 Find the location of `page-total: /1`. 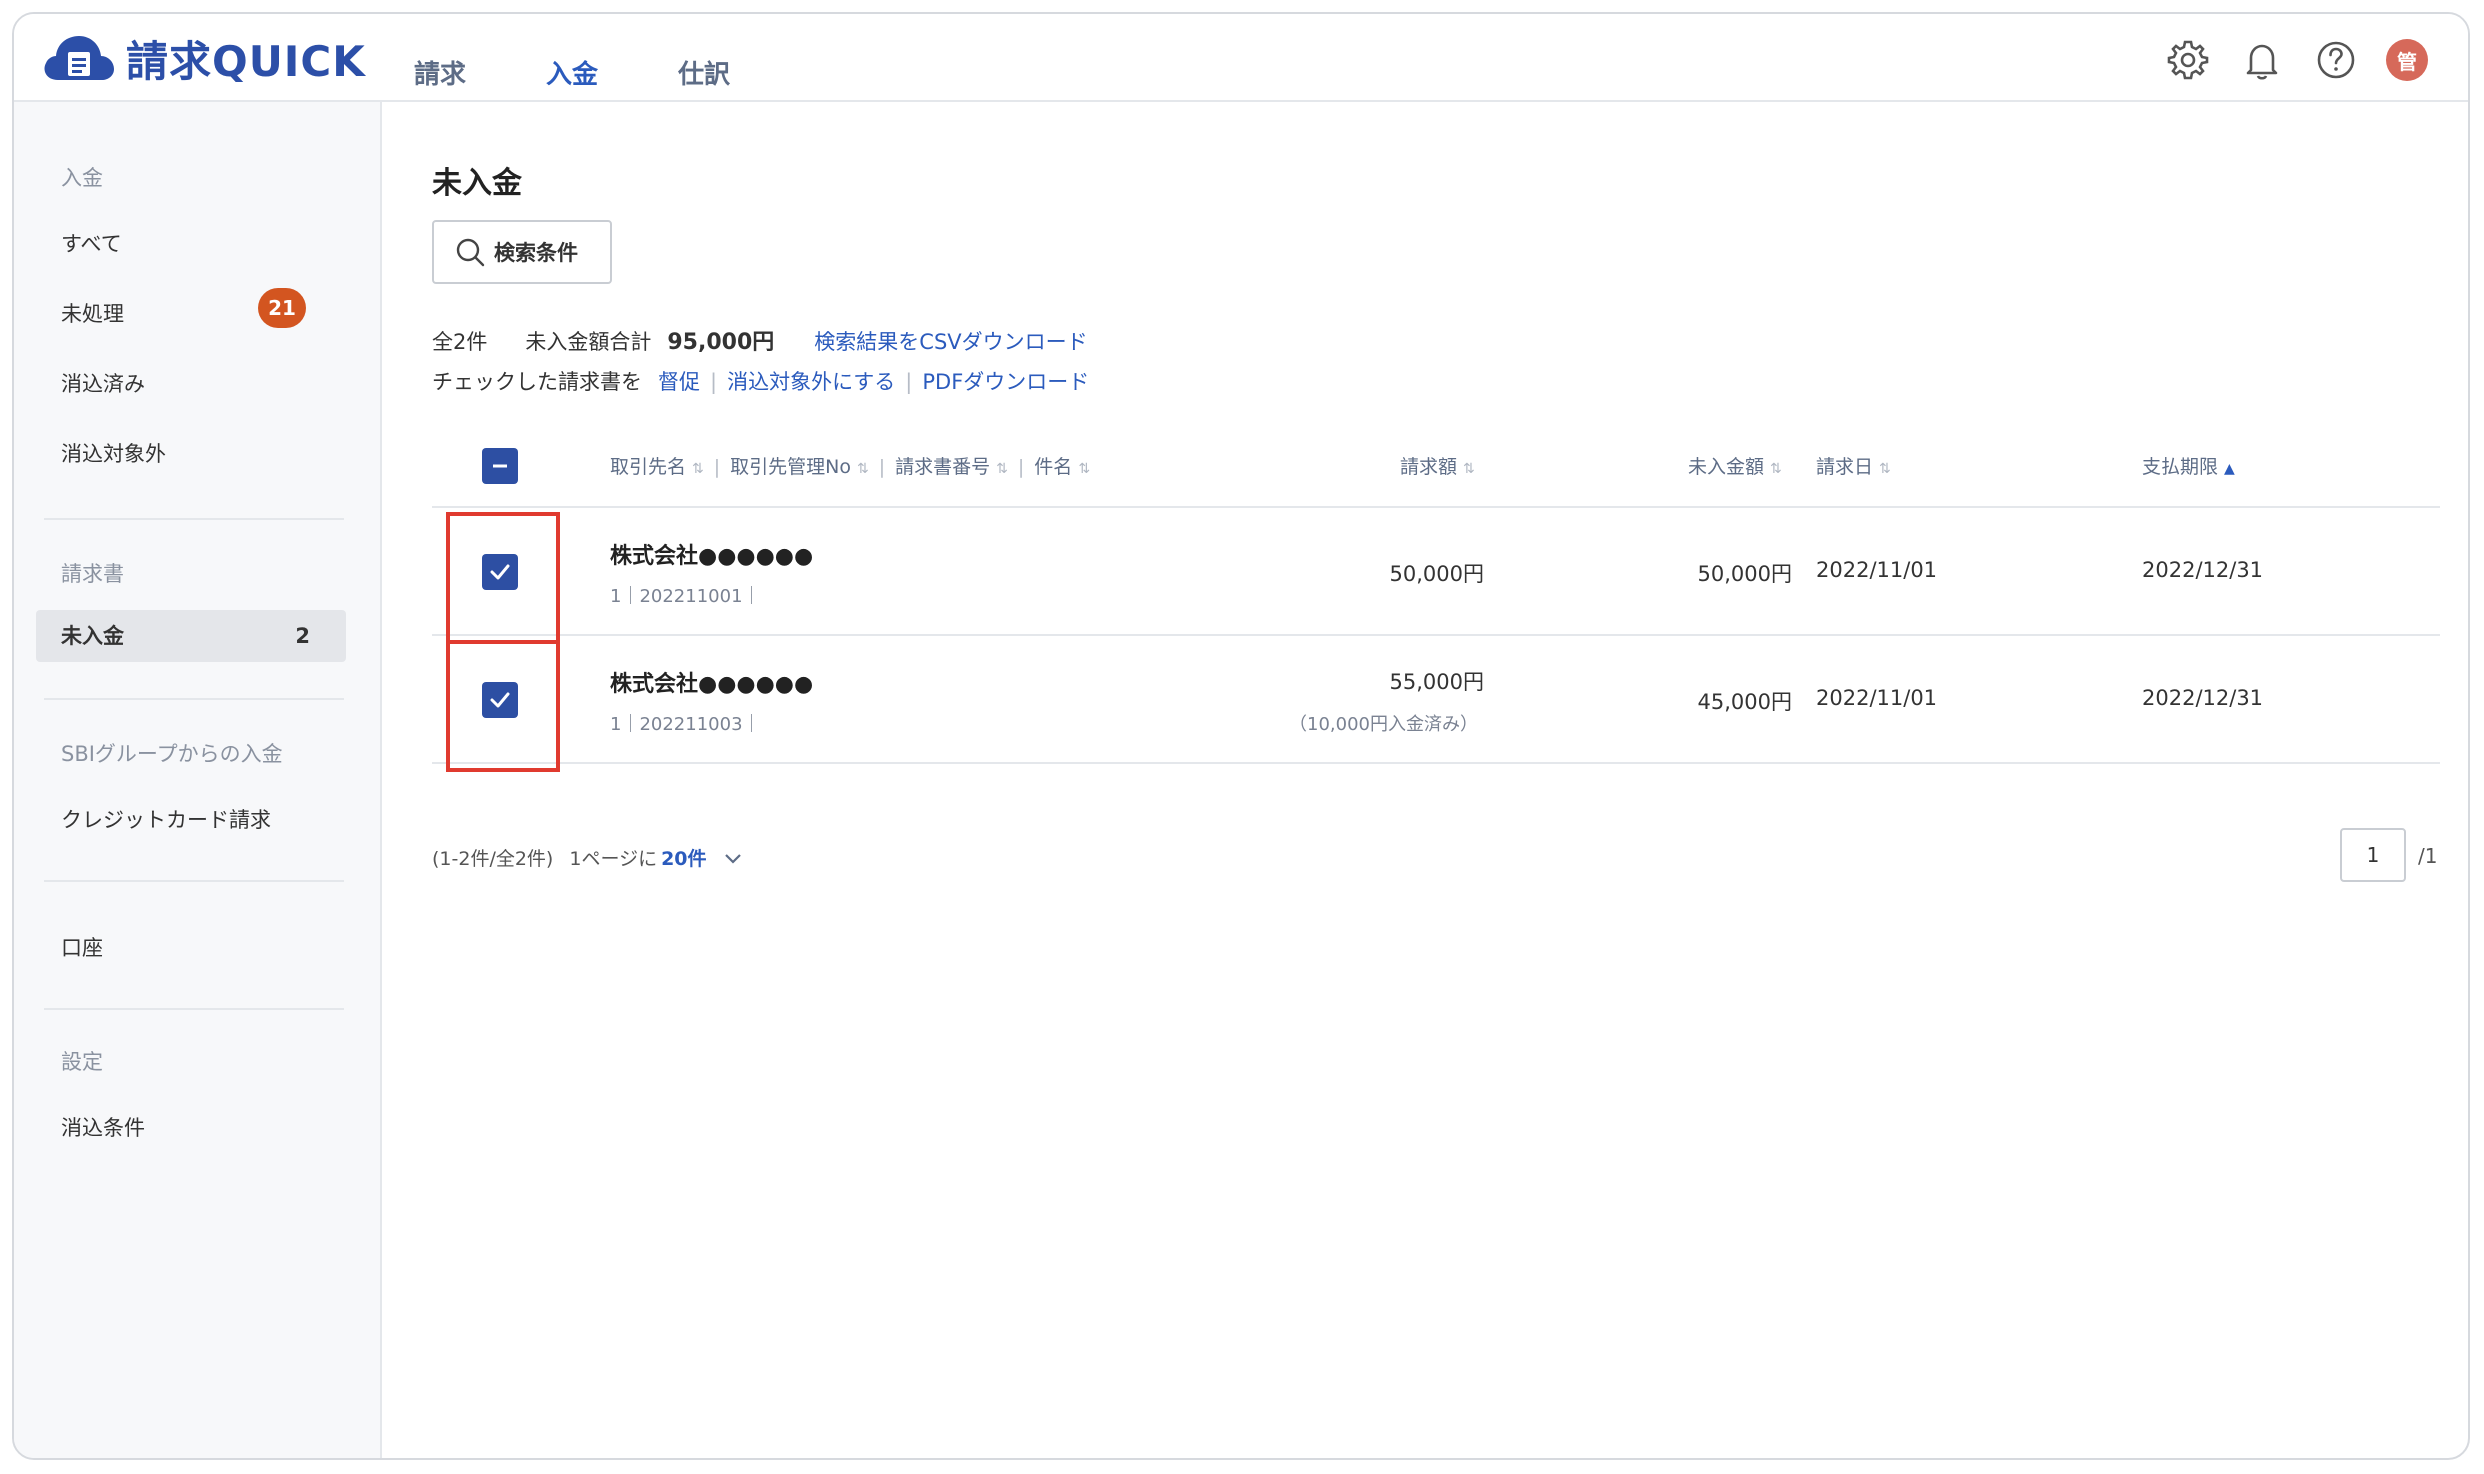

page-total: /1 is located at coordinates (2428, 856).